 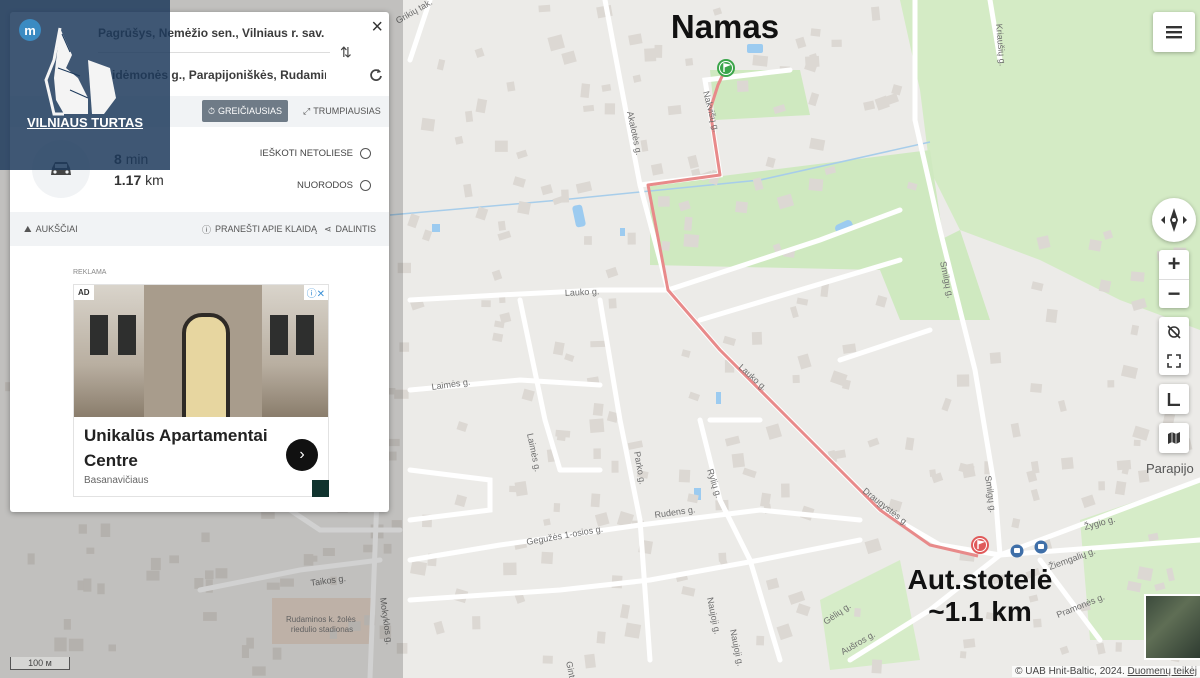 What do you see at coordinates (726, 68) in the screenshot?
I see `start-marker` at bounding box center [726, 68].